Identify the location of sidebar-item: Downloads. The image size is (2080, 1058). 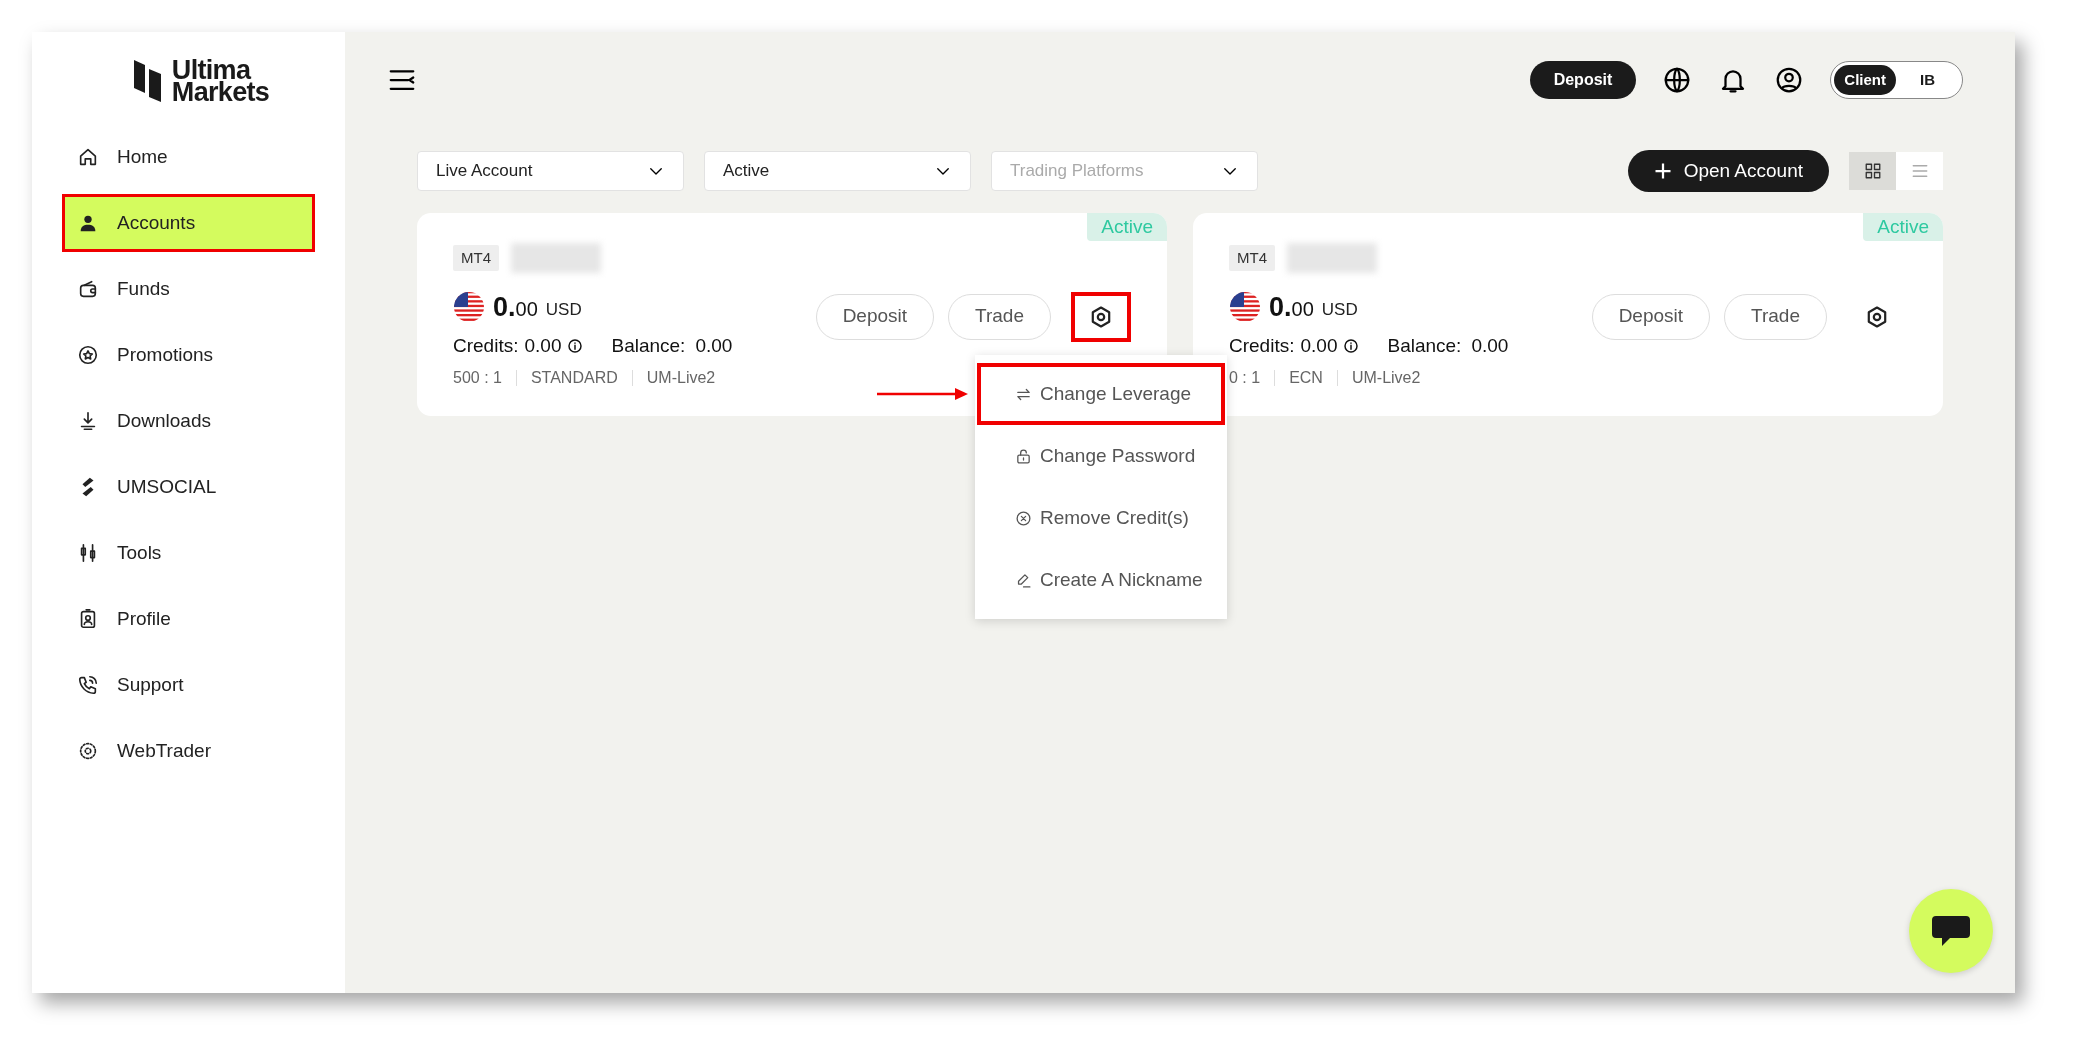
(188, 421).